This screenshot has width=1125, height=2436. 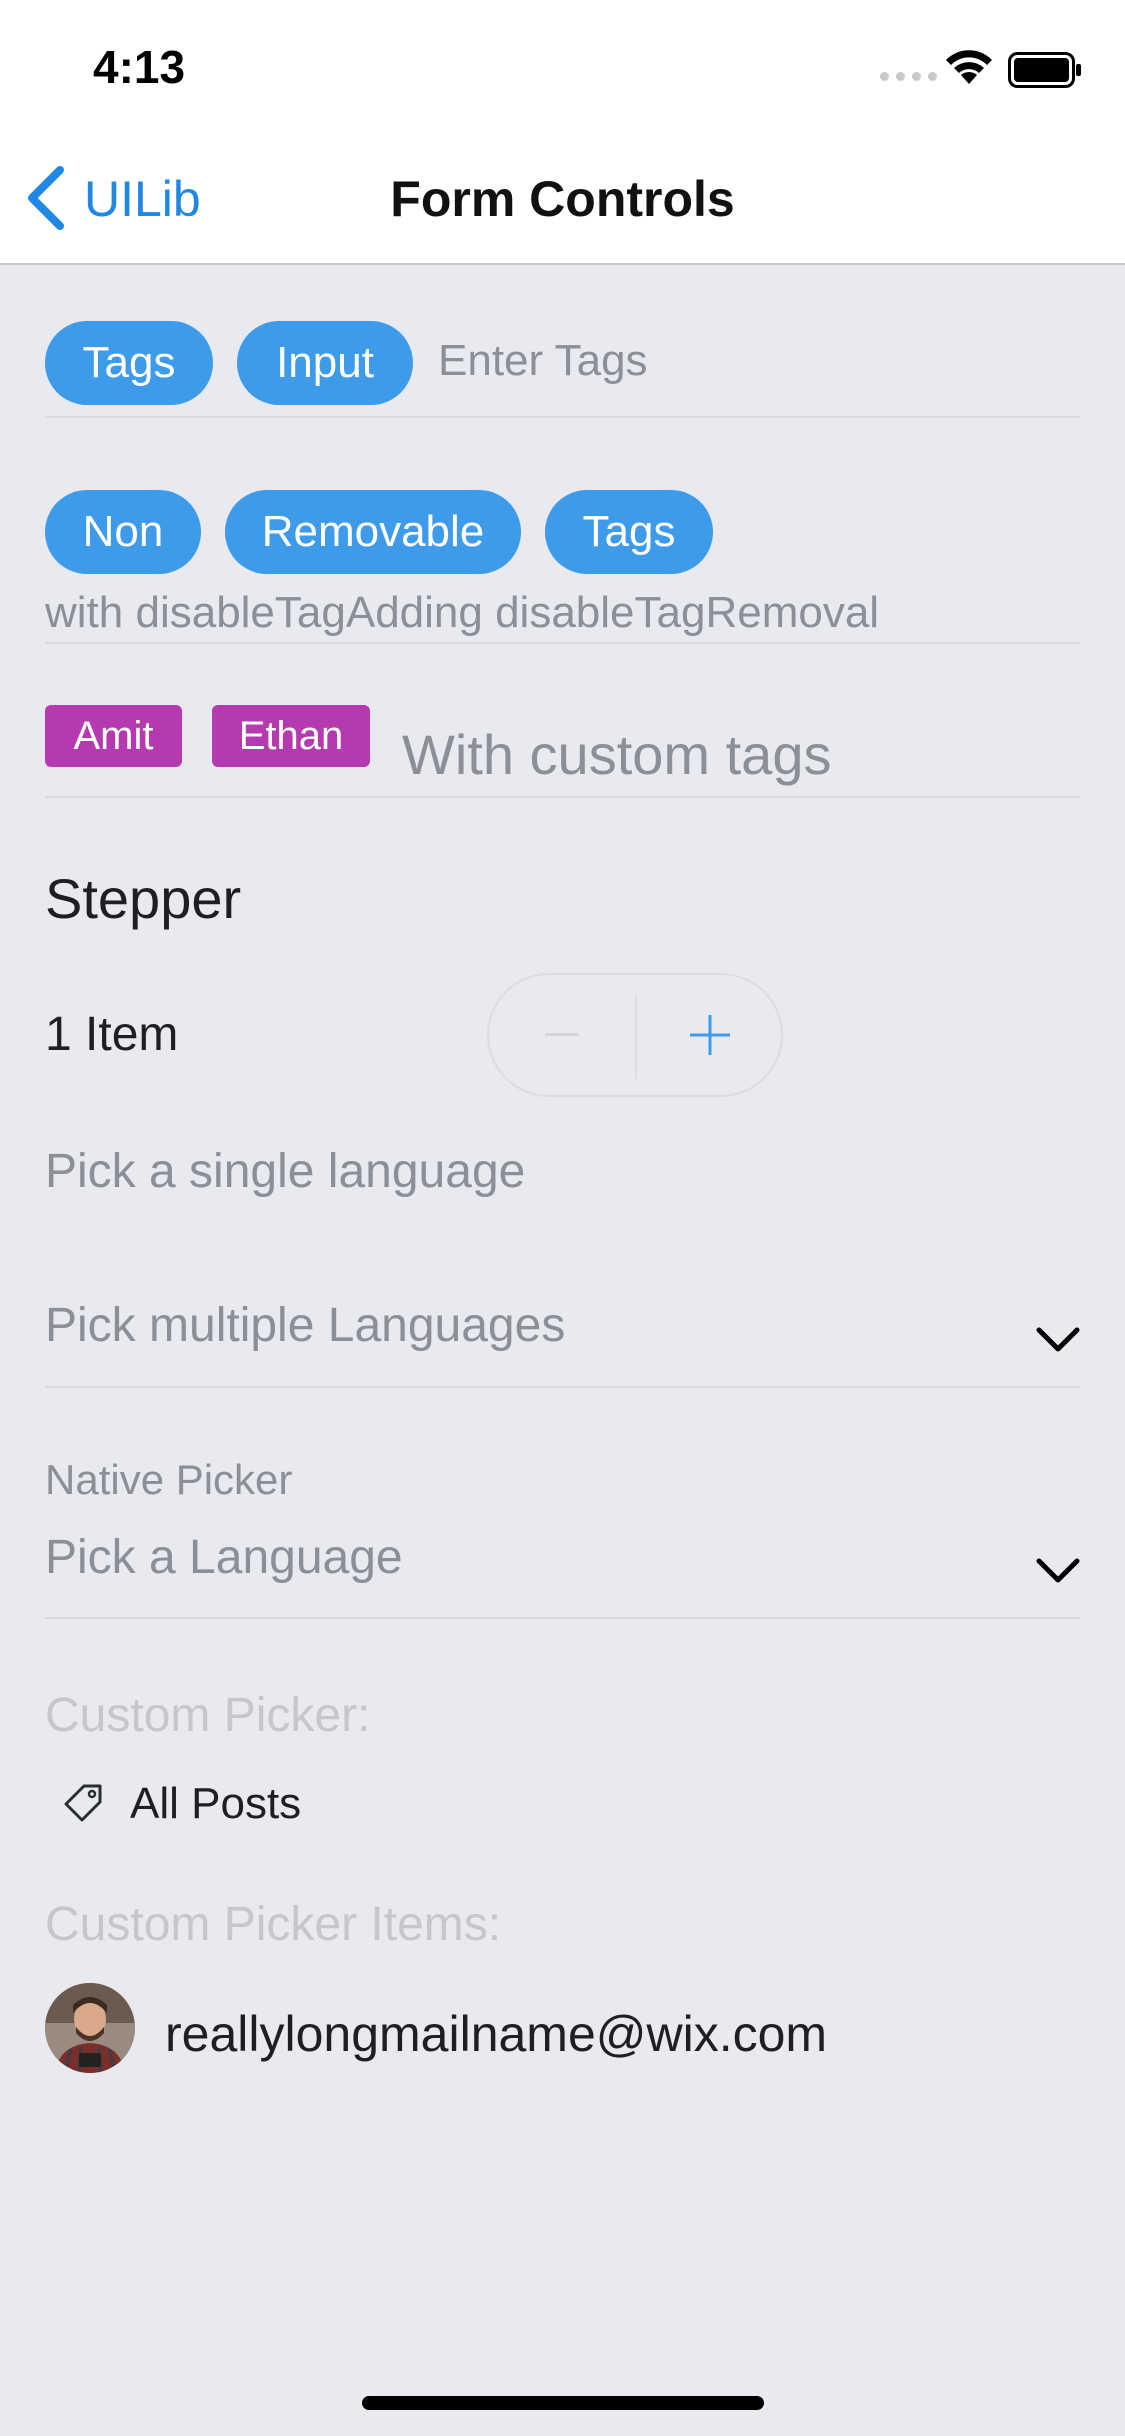 I want to click on non-removable-caption: with disableTagAdding disableTagRemoval, so click(x=462, y=612).